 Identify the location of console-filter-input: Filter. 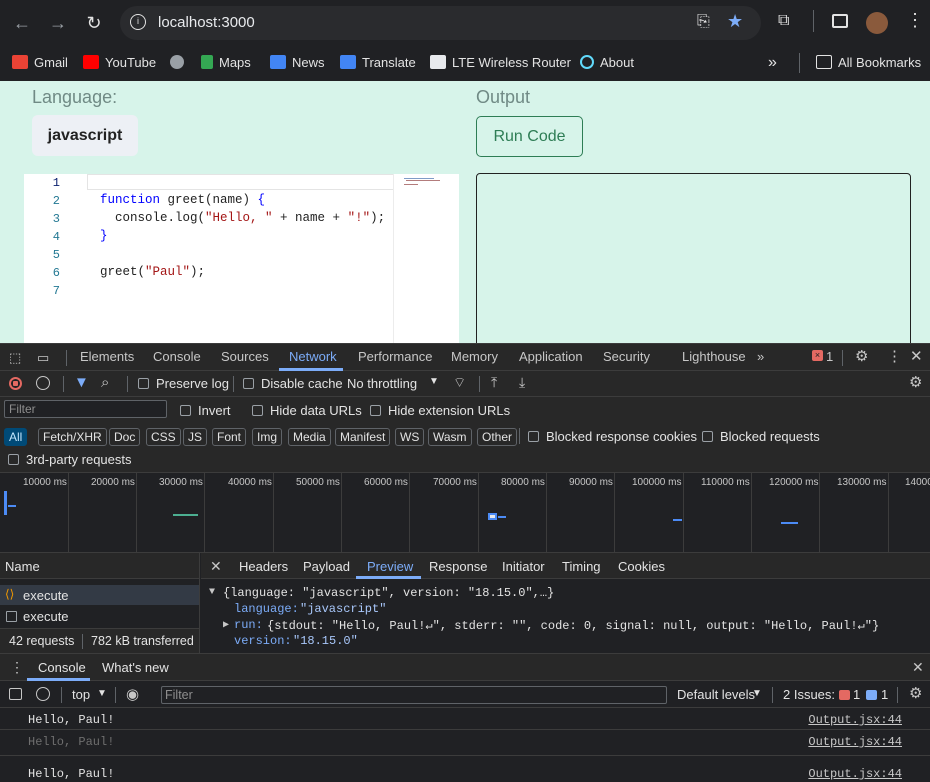
(414, 695).